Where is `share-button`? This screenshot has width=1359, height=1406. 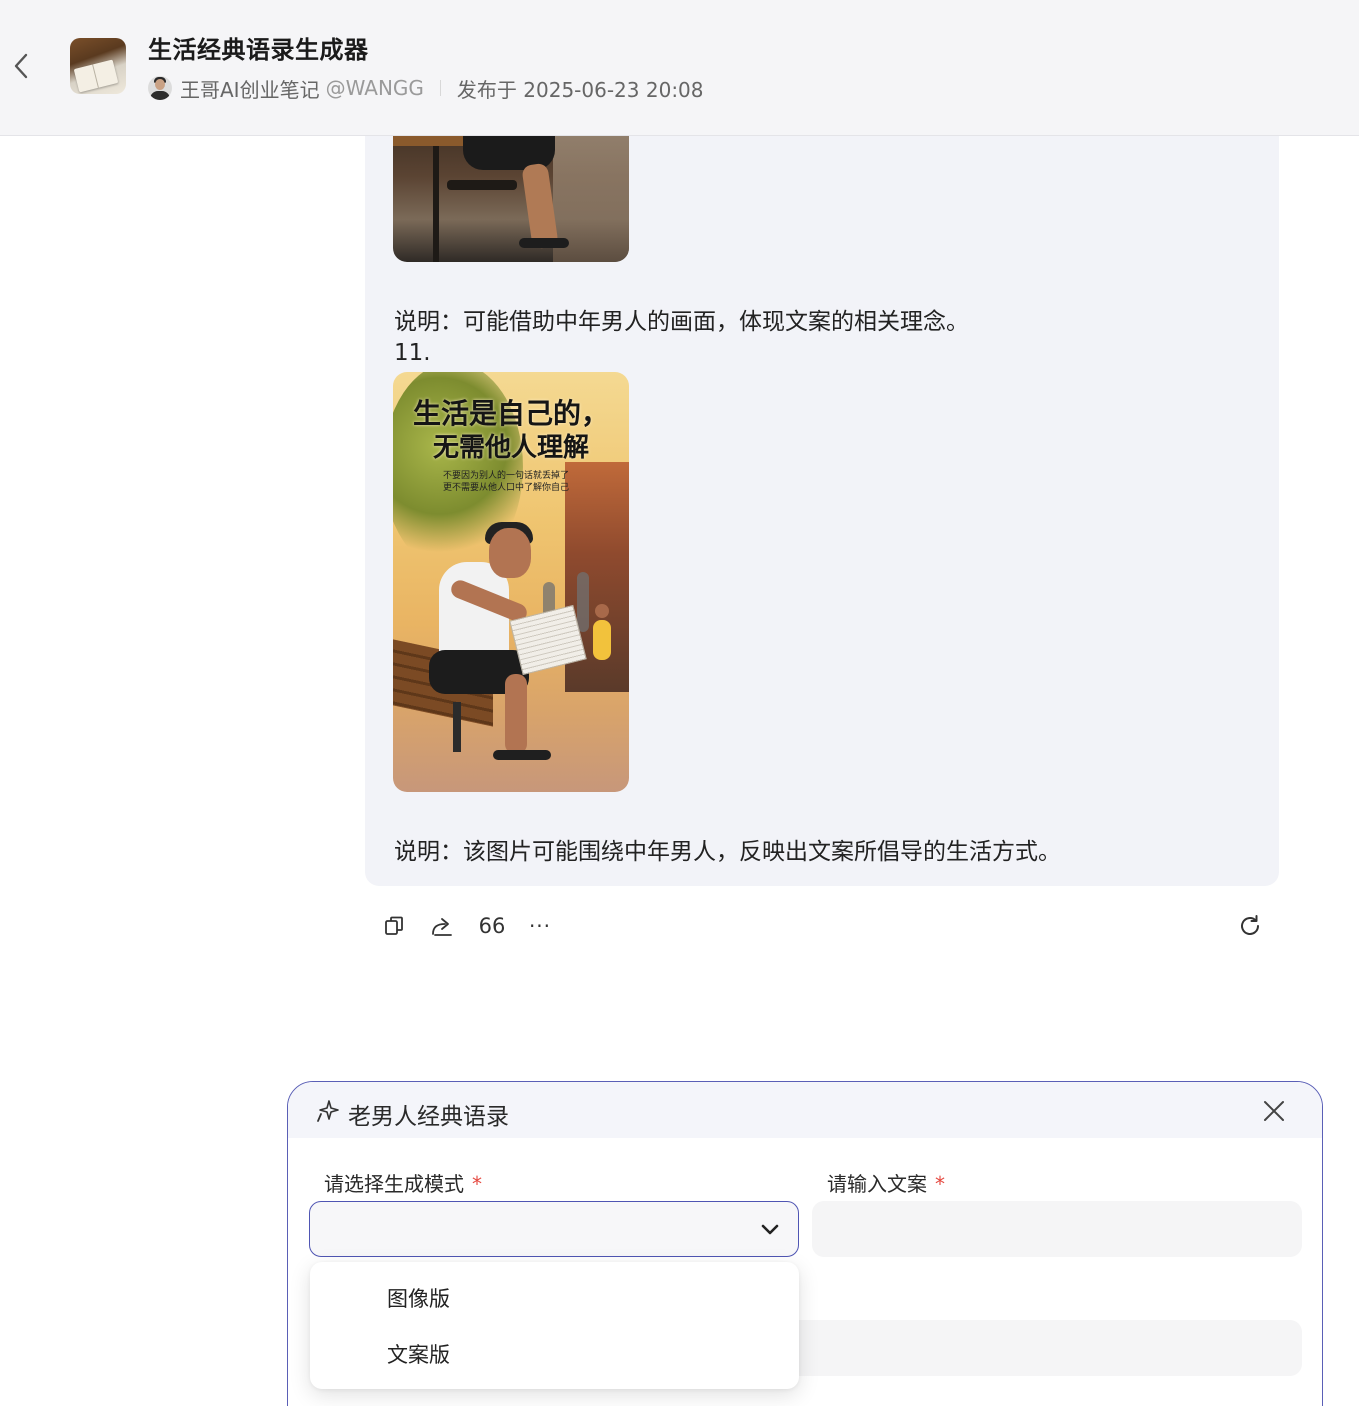
share-button is located at coordinates (442, 926).